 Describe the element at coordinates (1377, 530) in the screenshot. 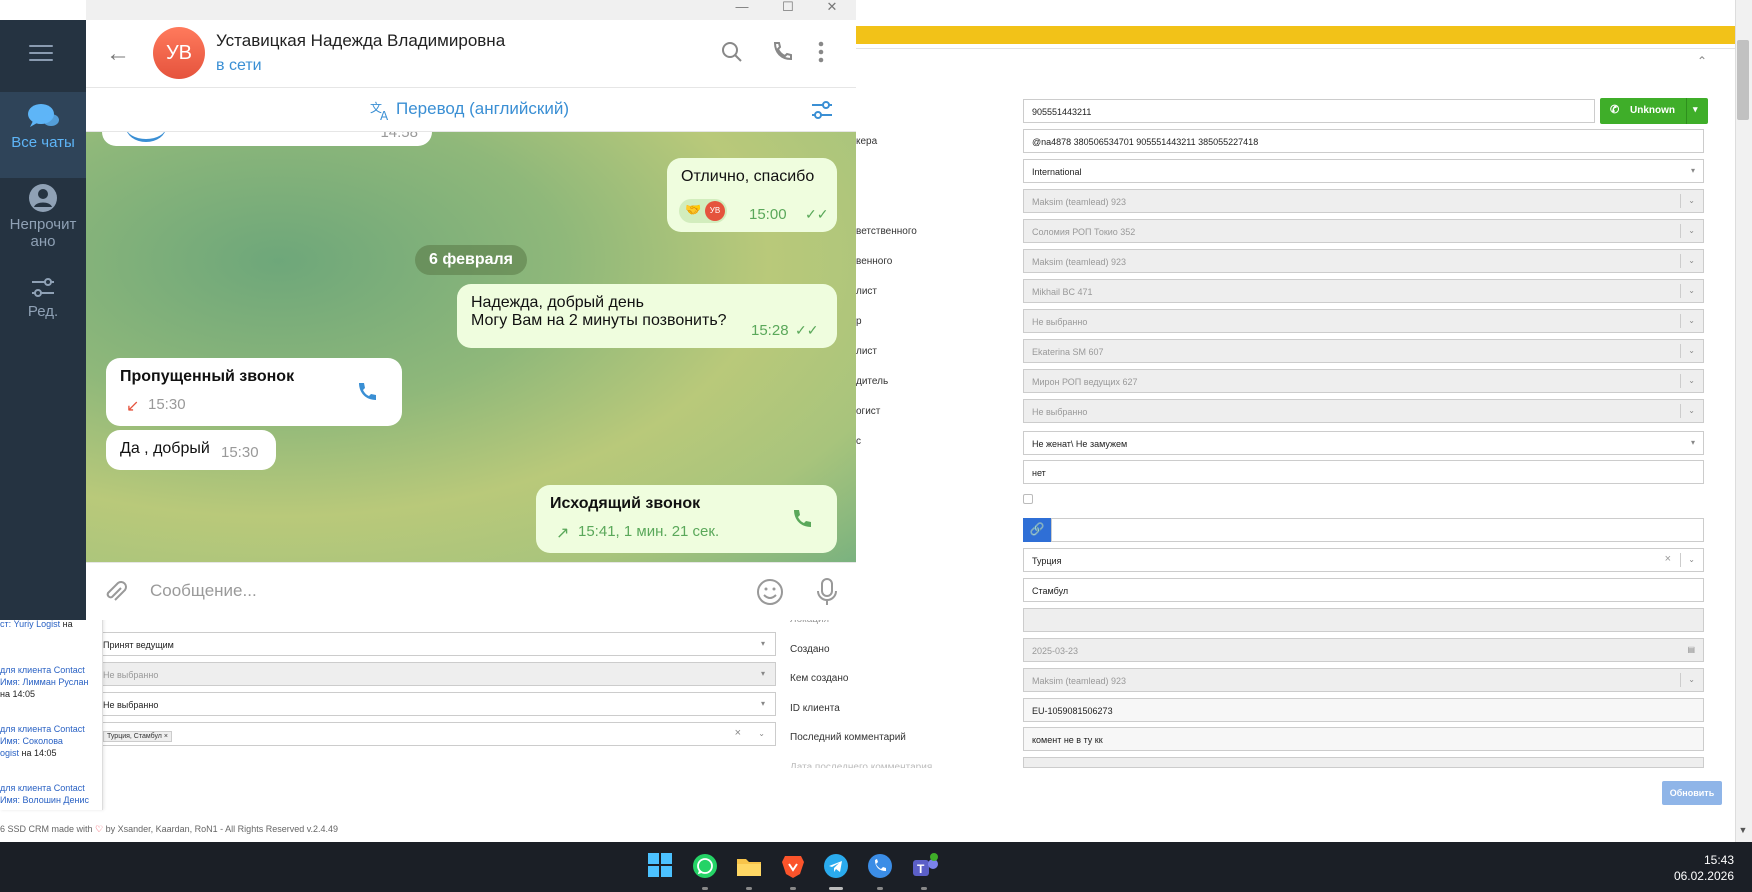

I see `link-field` at that location.